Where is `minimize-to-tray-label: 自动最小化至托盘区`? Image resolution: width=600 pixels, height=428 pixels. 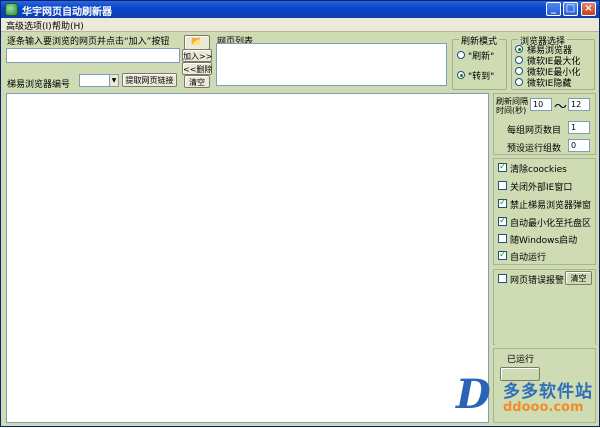
minimize-to-tray-label: 自动最小化至托盘区 is located at coordinates (551, 224).